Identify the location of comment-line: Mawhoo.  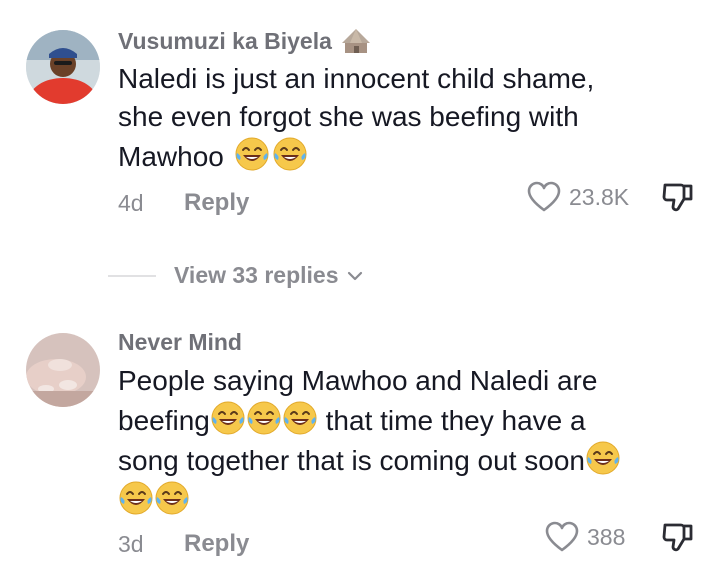
(171, 156).